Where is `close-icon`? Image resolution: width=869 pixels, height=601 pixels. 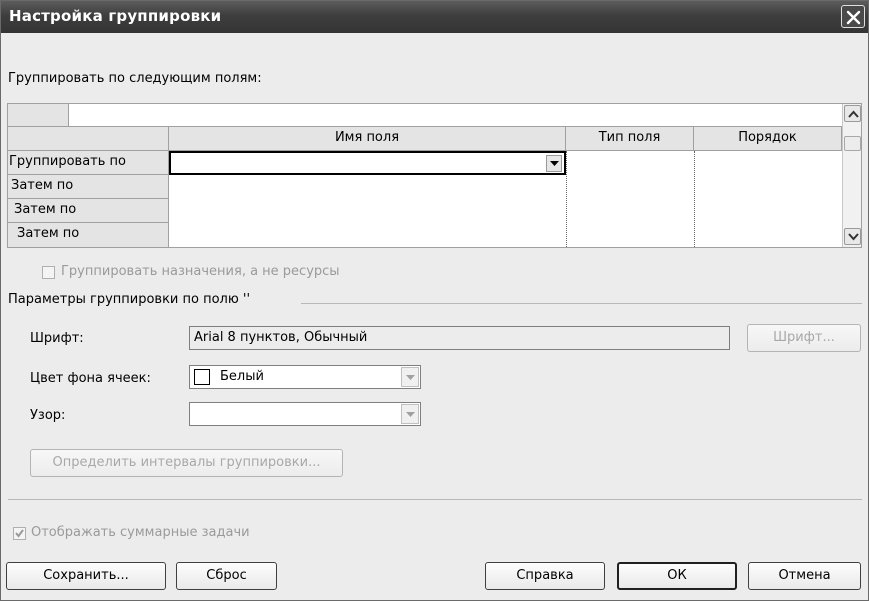
close-icon is located at coordinates (853, 17).